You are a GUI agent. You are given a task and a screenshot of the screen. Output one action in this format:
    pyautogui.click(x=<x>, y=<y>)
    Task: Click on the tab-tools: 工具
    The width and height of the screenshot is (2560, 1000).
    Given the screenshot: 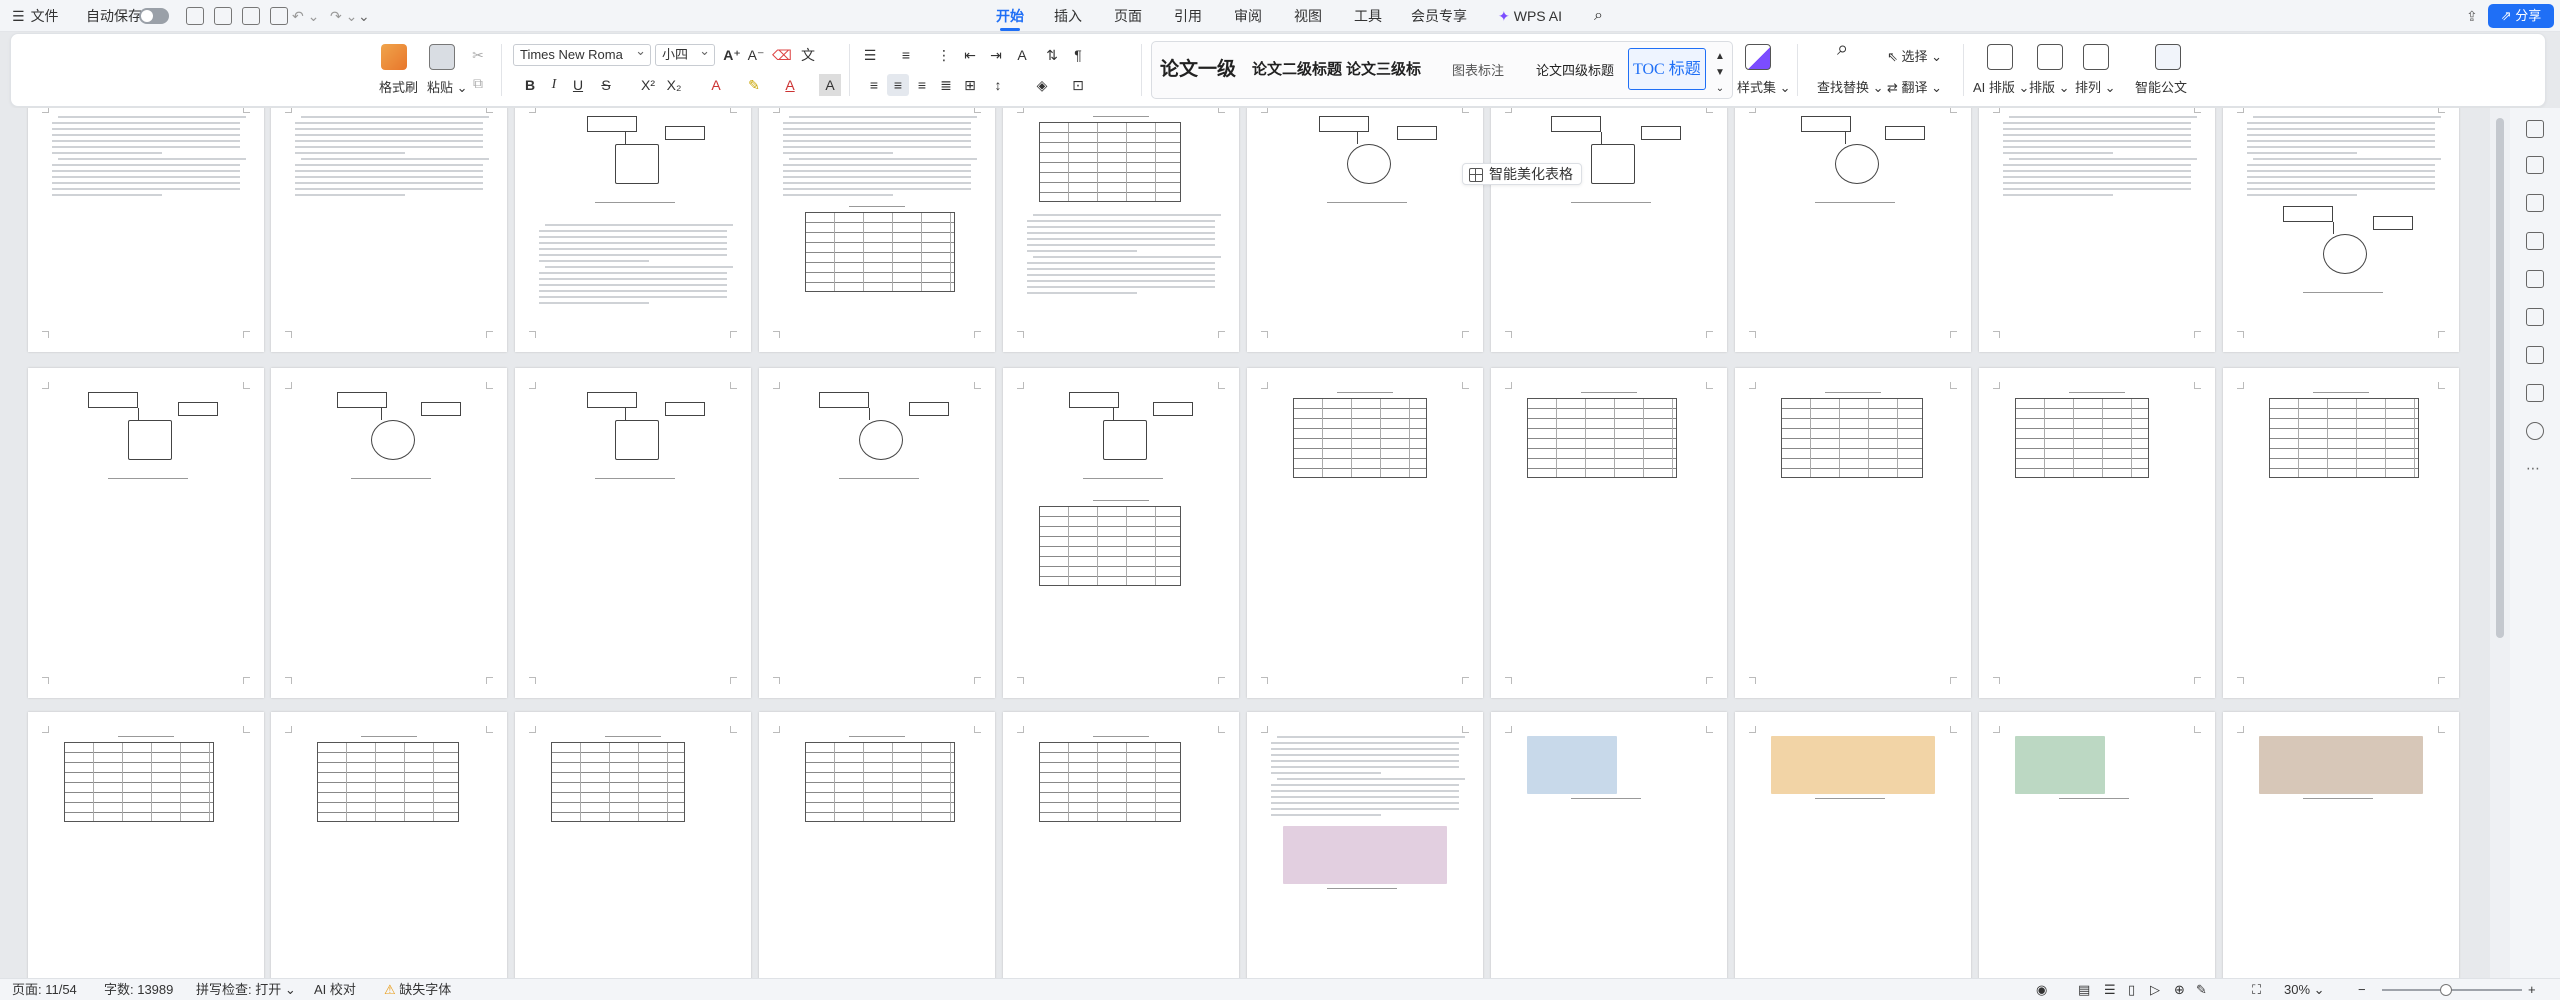 What is the action you would take?
    pyautogui.click(x=1368, y=16)
    